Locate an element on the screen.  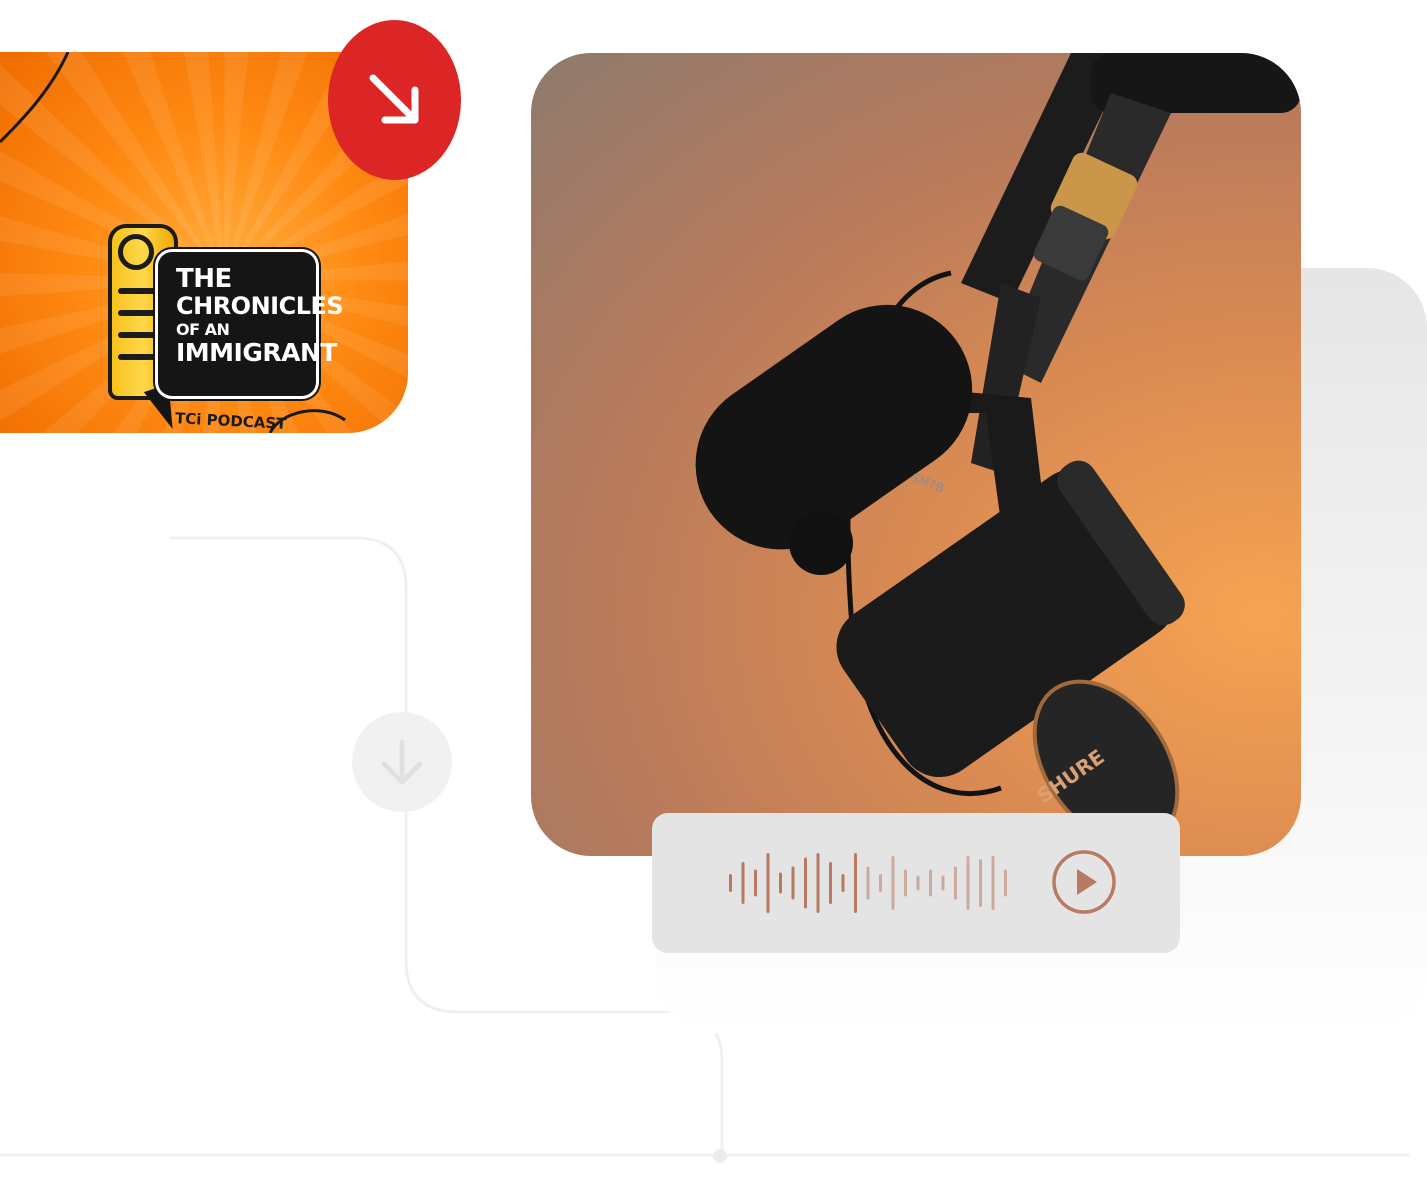
arrow-badge-button is located at coordinates (394, 100).